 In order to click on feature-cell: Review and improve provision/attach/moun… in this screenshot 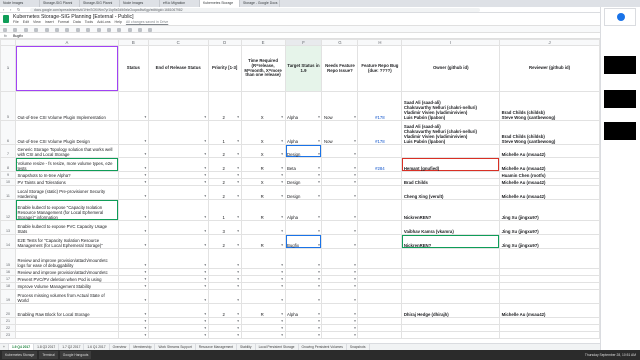, I will do `click(66, 258)`.